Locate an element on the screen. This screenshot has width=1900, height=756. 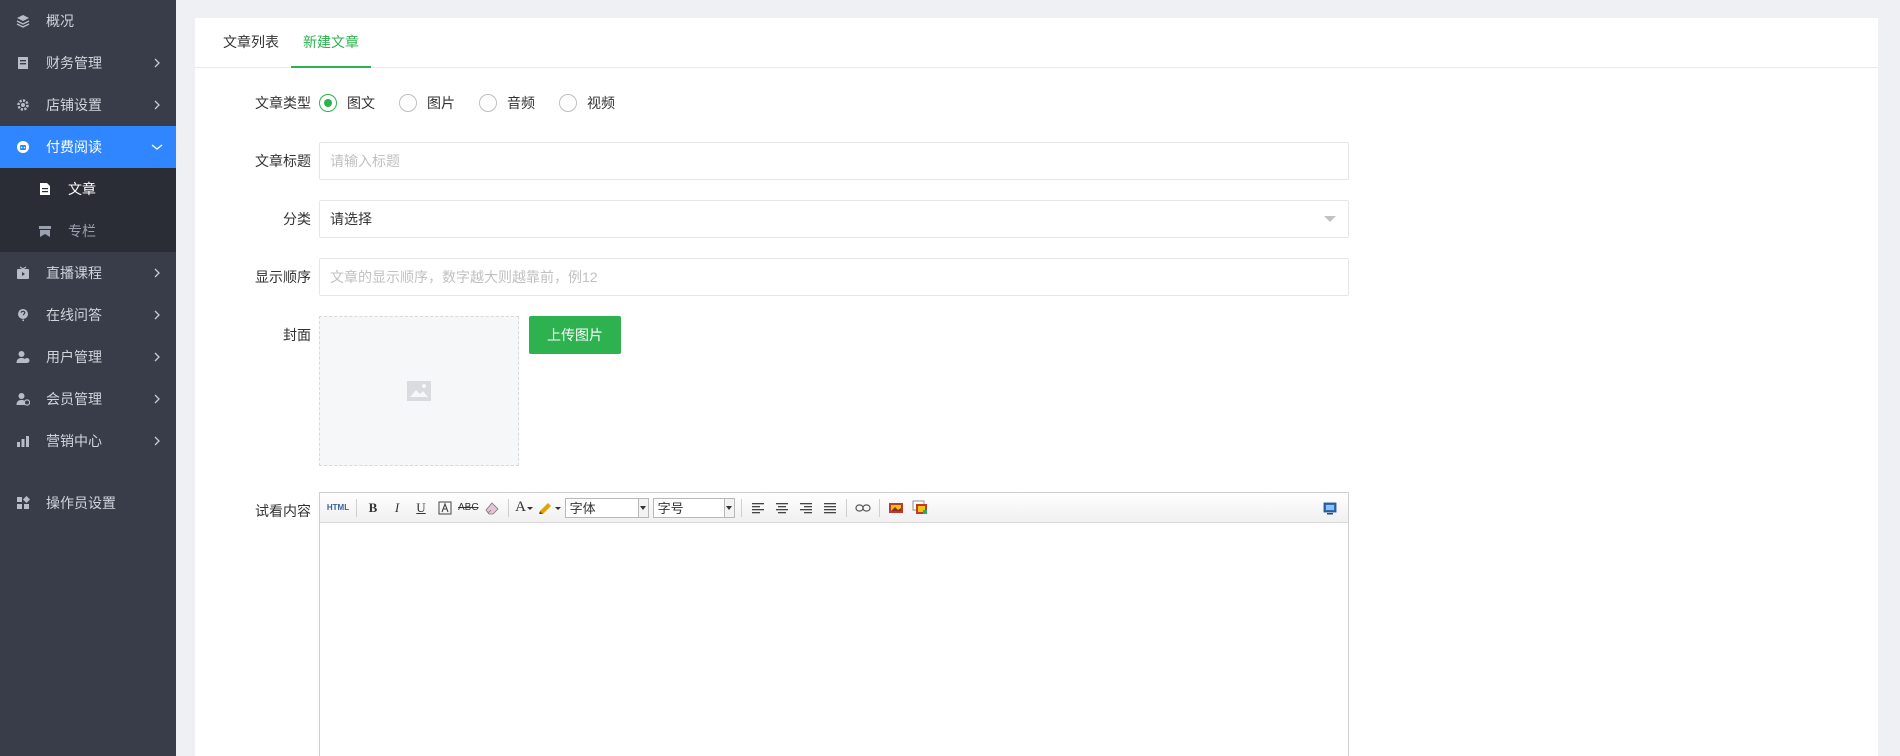
sidebar-item-operator-settings: 操作员设置 is located at coordinates (88, 503).